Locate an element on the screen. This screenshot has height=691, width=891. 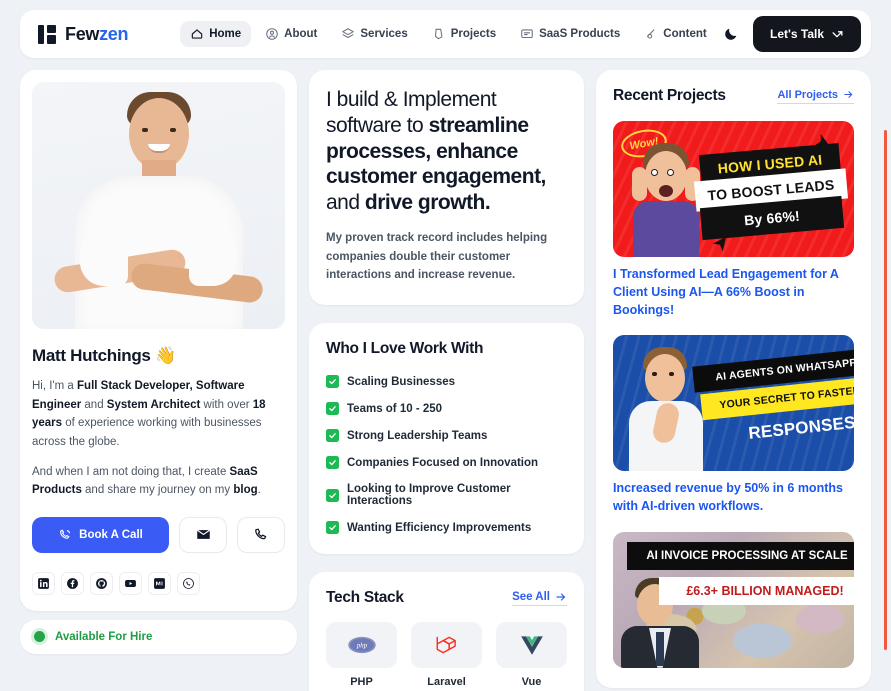
tech-stack-header: Tech Stack See All is located at coordinates (446, 598).